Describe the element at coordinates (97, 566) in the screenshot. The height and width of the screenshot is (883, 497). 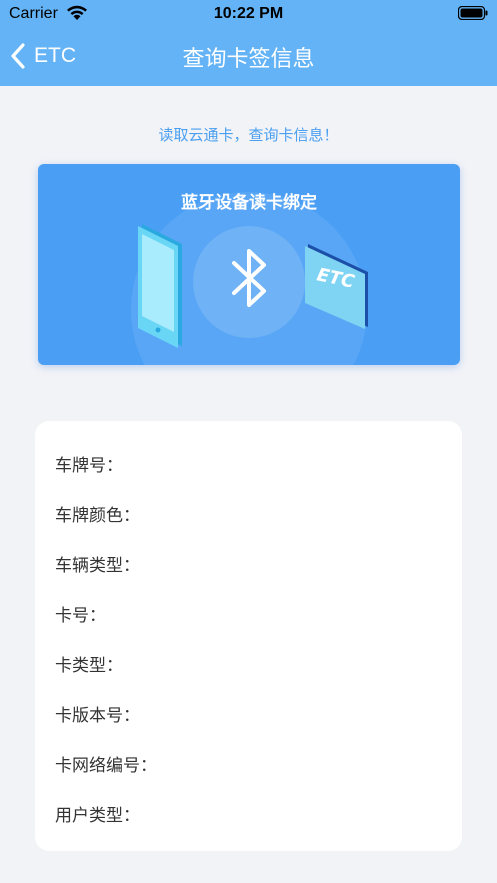
I see `vehicle-type-label: 车辆类型：` at that location.